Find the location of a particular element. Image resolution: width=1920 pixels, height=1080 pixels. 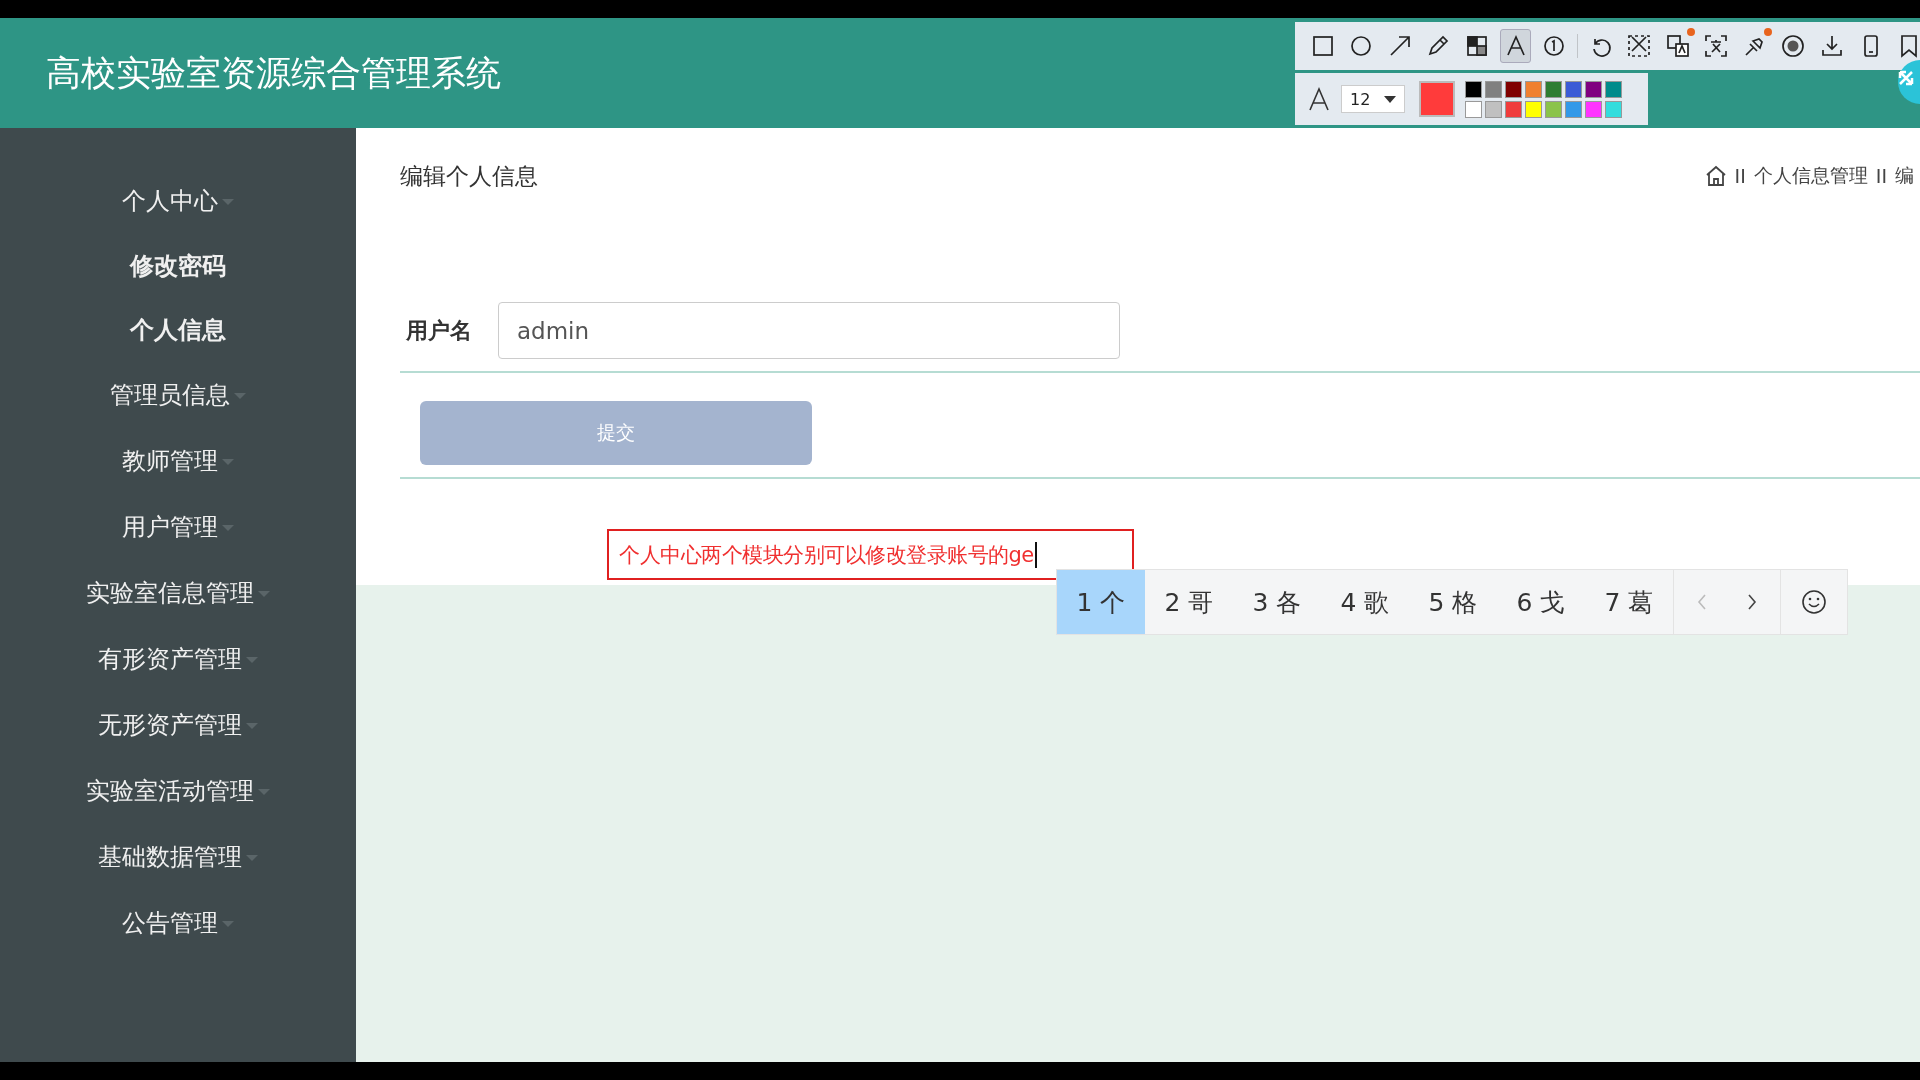

text-cursor is located at coordinates (1035, 554).